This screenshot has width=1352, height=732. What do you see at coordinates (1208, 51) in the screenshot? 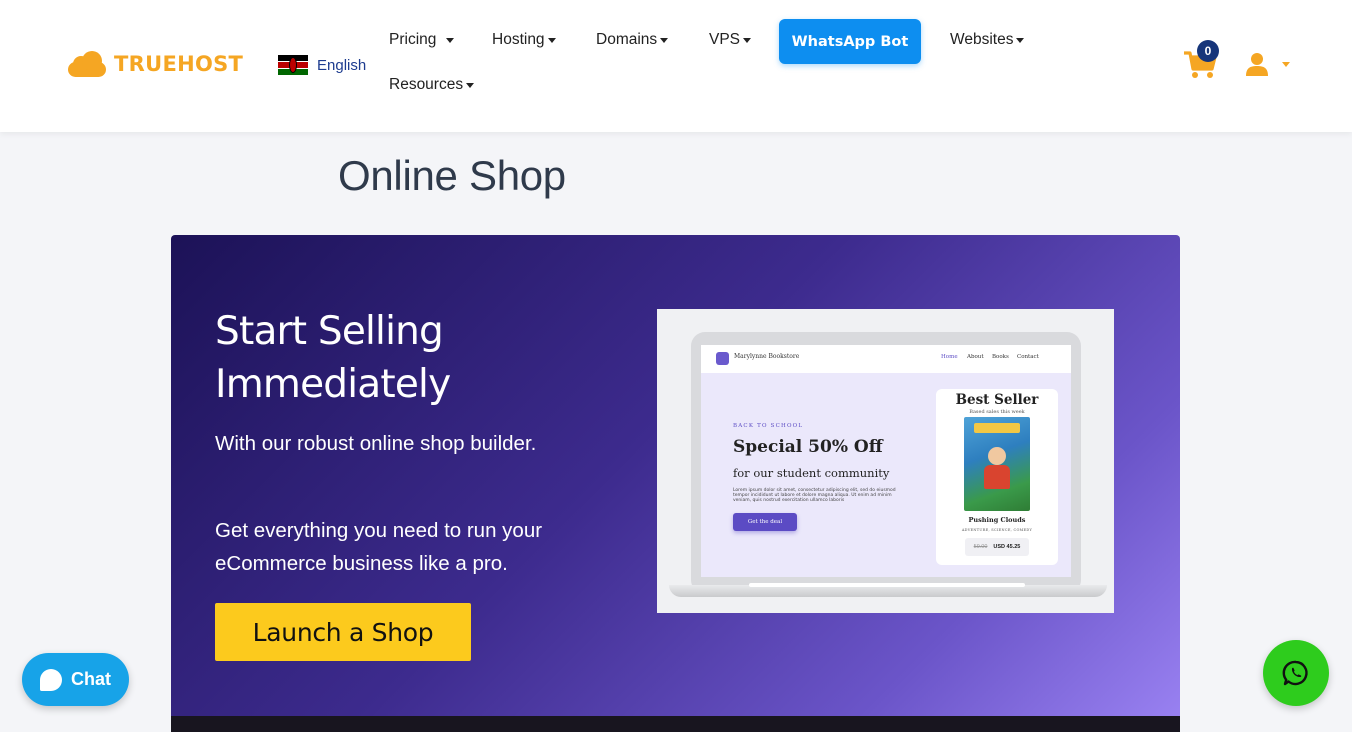
I see `cart-count-badge: 0` at bounding box center [1208, 51].